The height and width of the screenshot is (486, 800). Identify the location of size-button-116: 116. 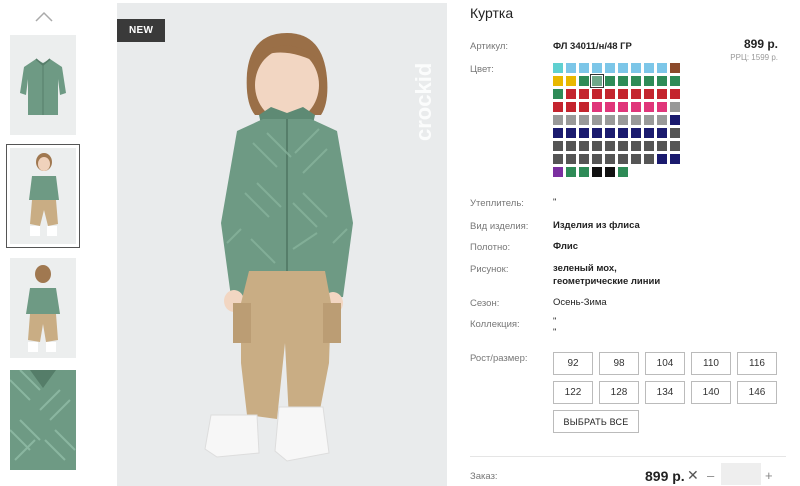
(757, 363).